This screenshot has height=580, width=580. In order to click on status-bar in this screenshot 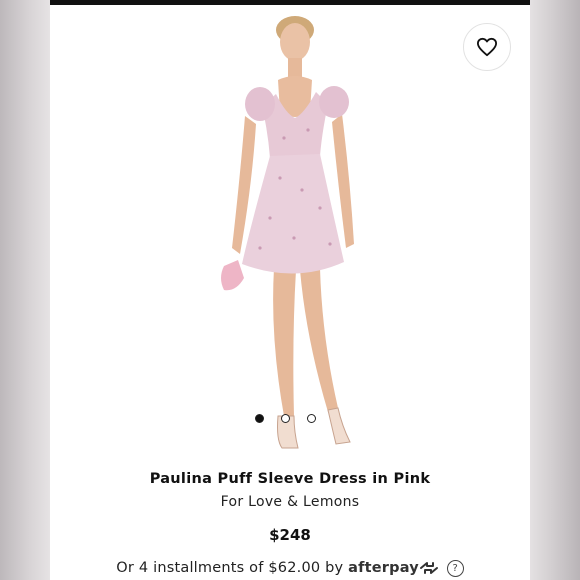, I will do `click(290, 2)`.